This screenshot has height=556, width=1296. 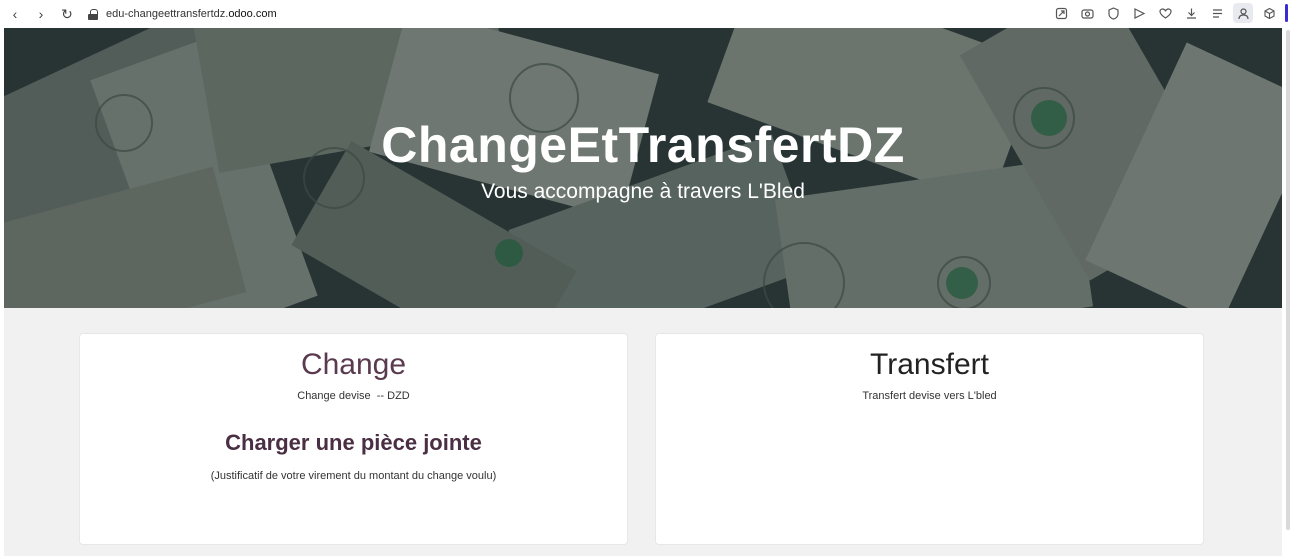 I want to click on change-card-description: Change devise -- DZD, so click(x=353, y=396).